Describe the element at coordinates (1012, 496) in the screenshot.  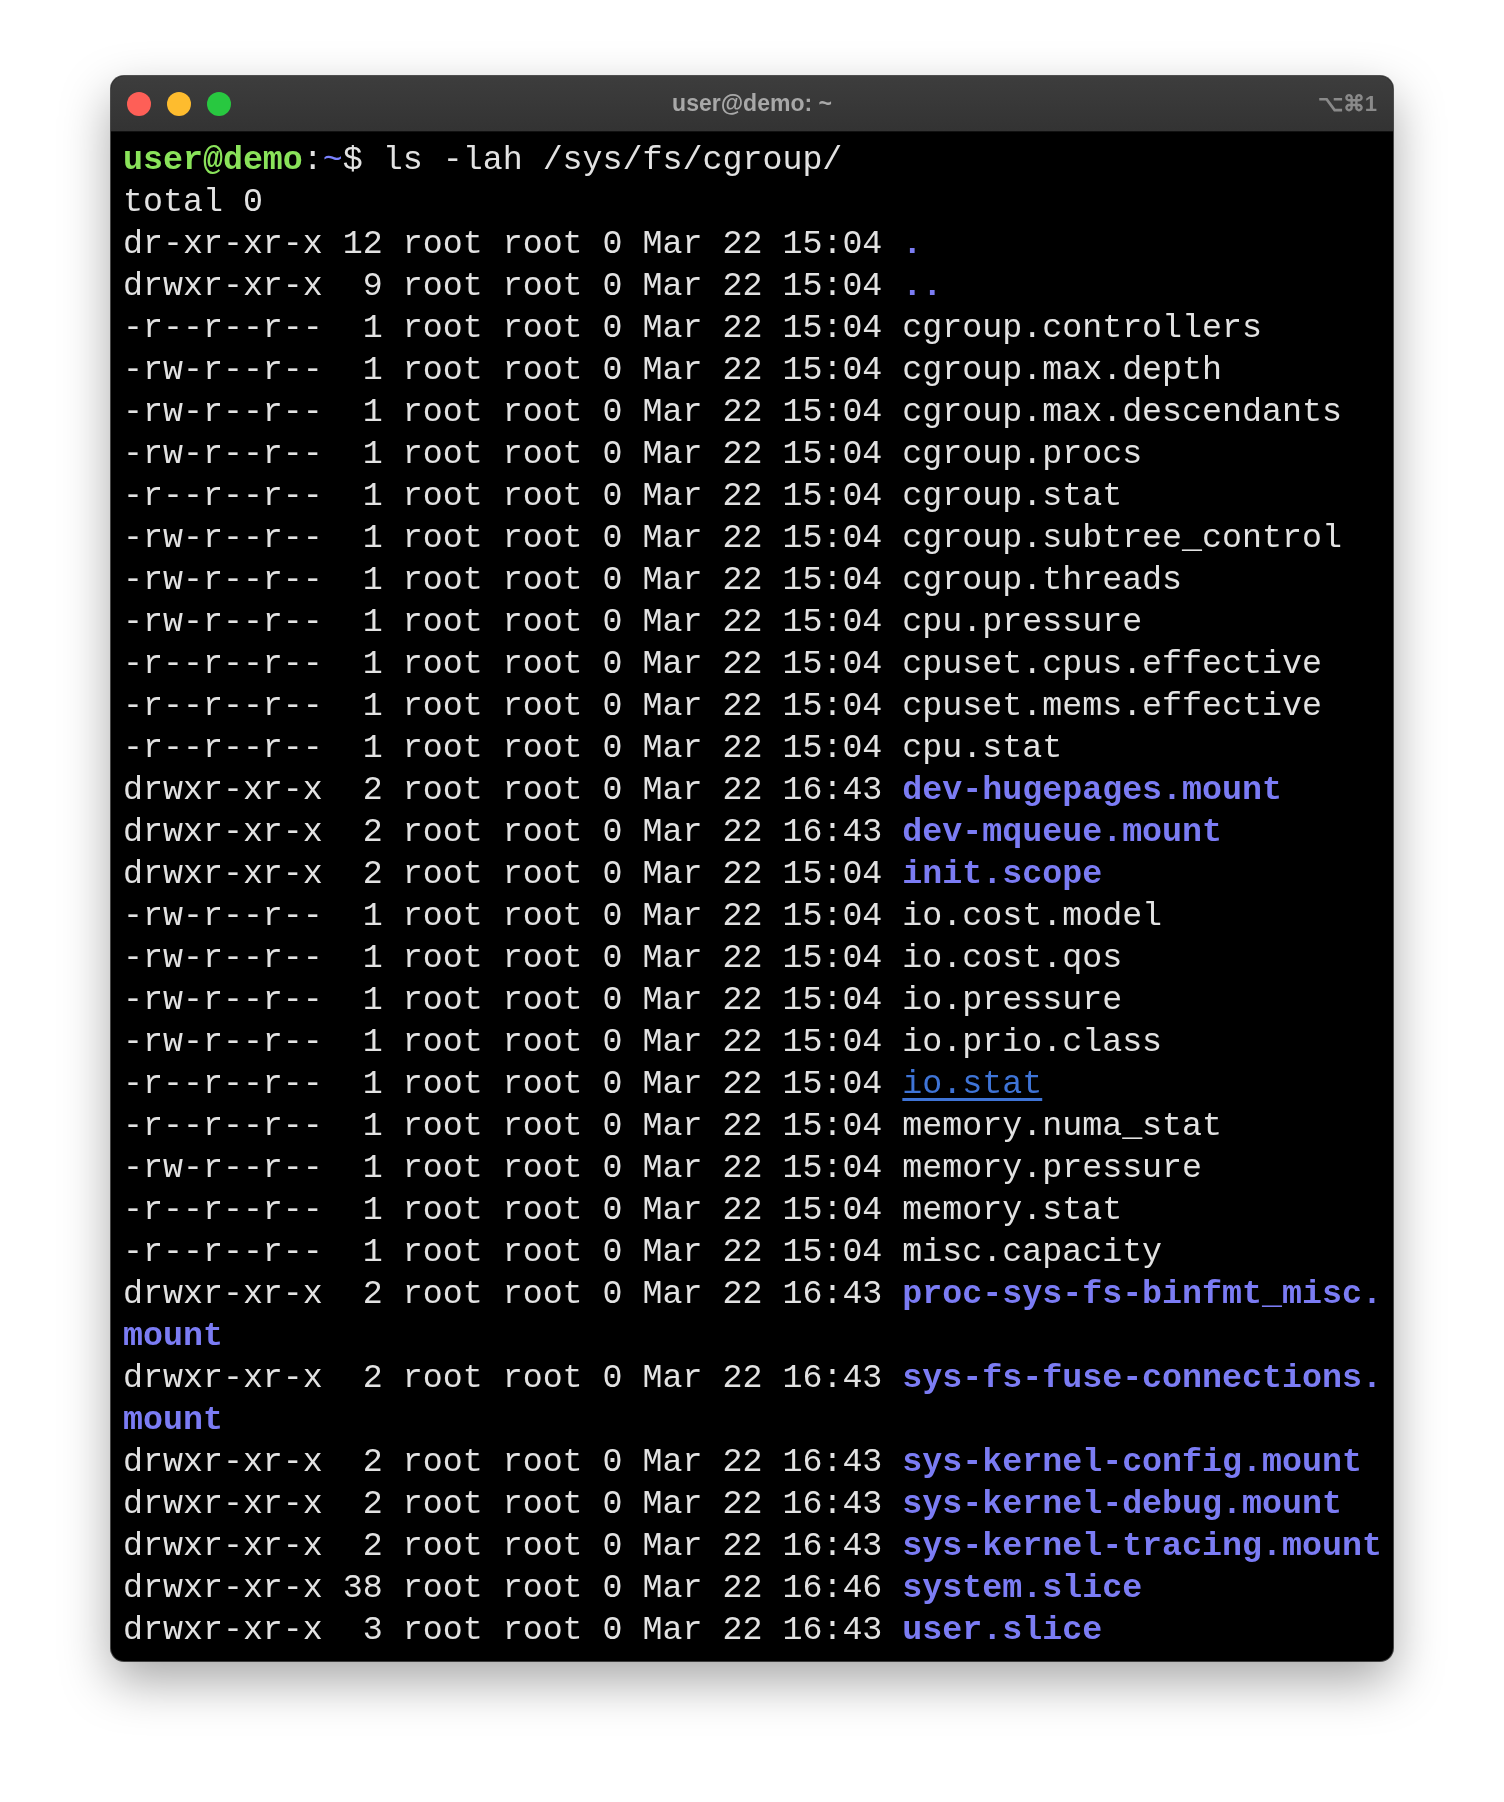
I see `file-name: cgroup.stat` at that location.